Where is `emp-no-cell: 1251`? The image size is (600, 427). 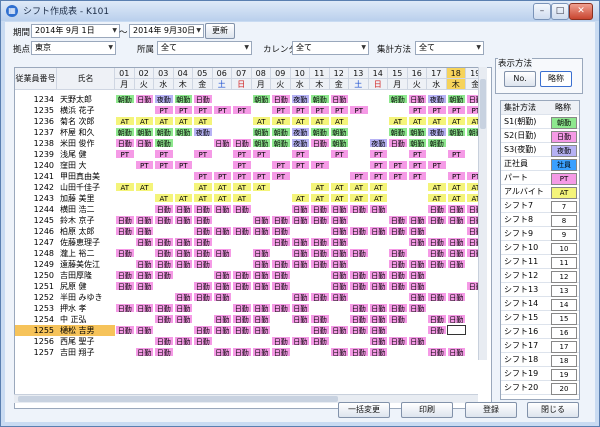 emp-no-cell: 1251 is located at coordinates (36, 286).